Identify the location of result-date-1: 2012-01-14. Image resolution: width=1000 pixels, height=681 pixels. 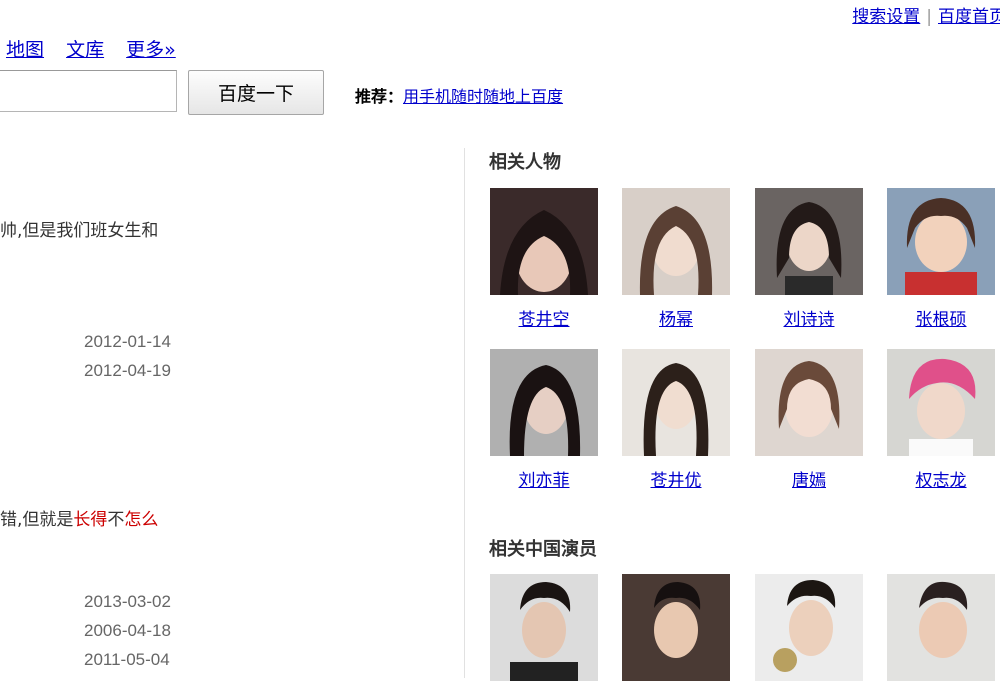
(127, 341).